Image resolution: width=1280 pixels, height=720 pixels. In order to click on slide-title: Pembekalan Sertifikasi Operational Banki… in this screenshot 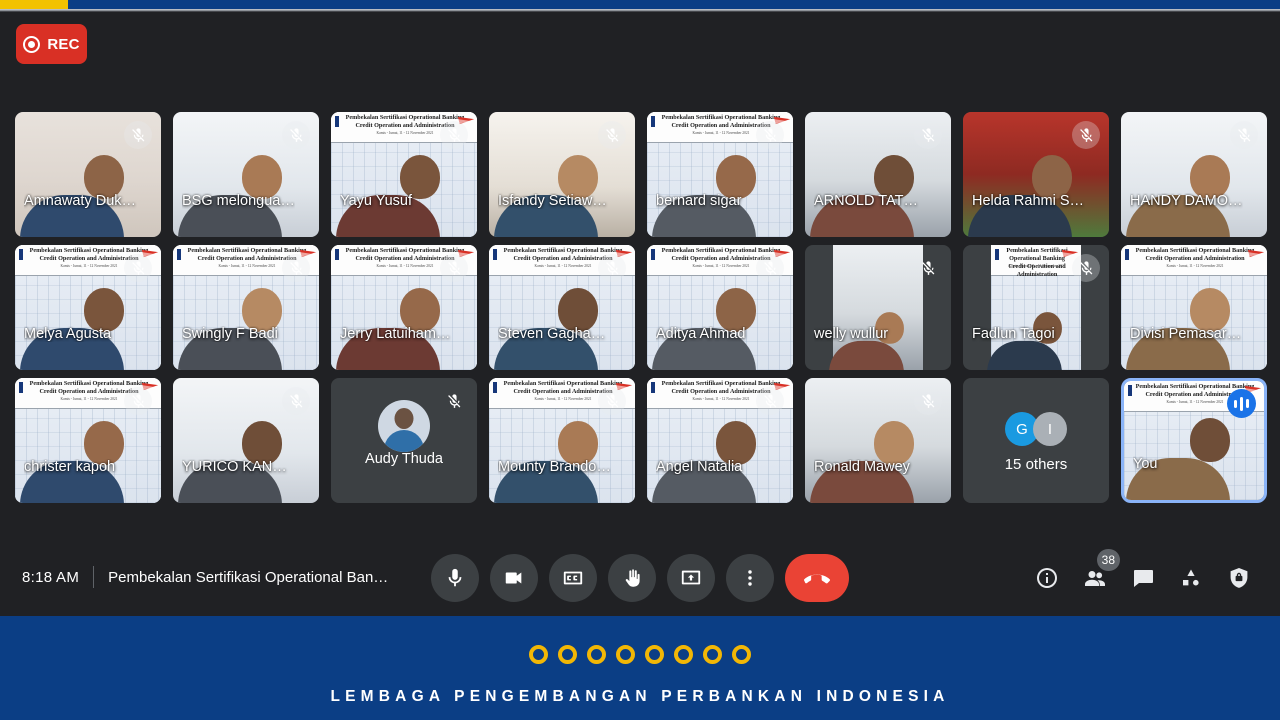, I will do `click(1195, 254)`.